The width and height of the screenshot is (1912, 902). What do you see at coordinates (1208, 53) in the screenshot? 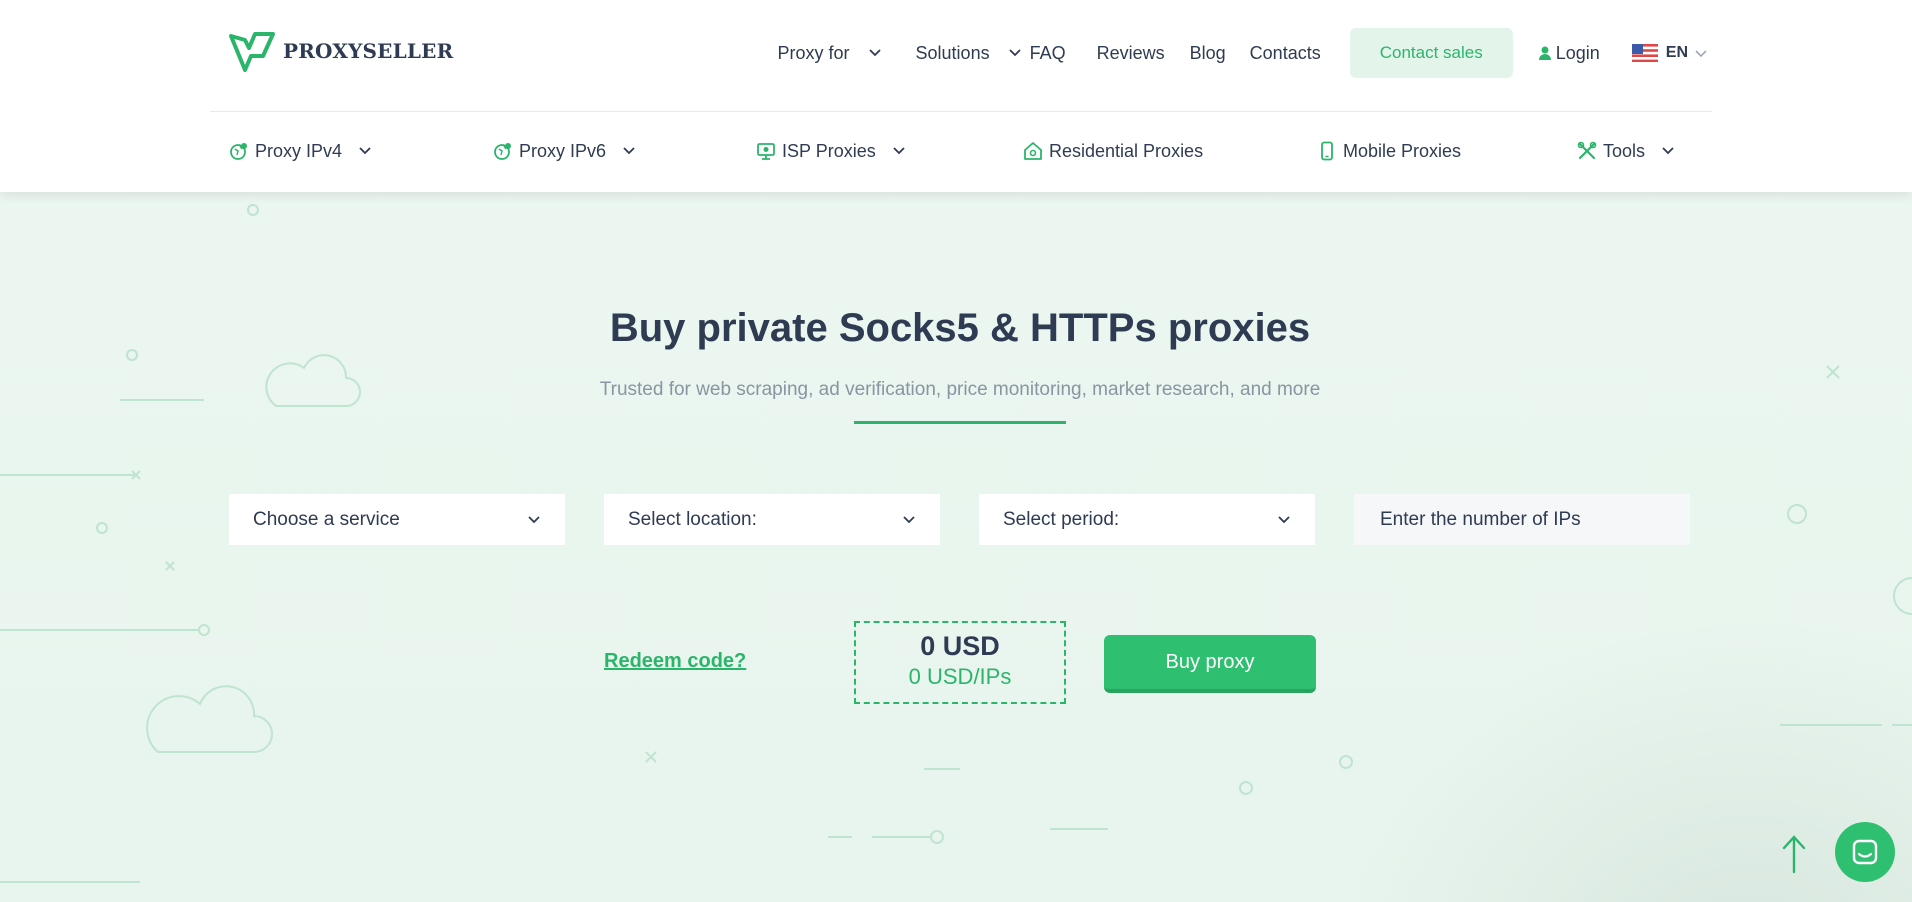
I see `nav-blog: Blog` at bounding box center [1208, 53].